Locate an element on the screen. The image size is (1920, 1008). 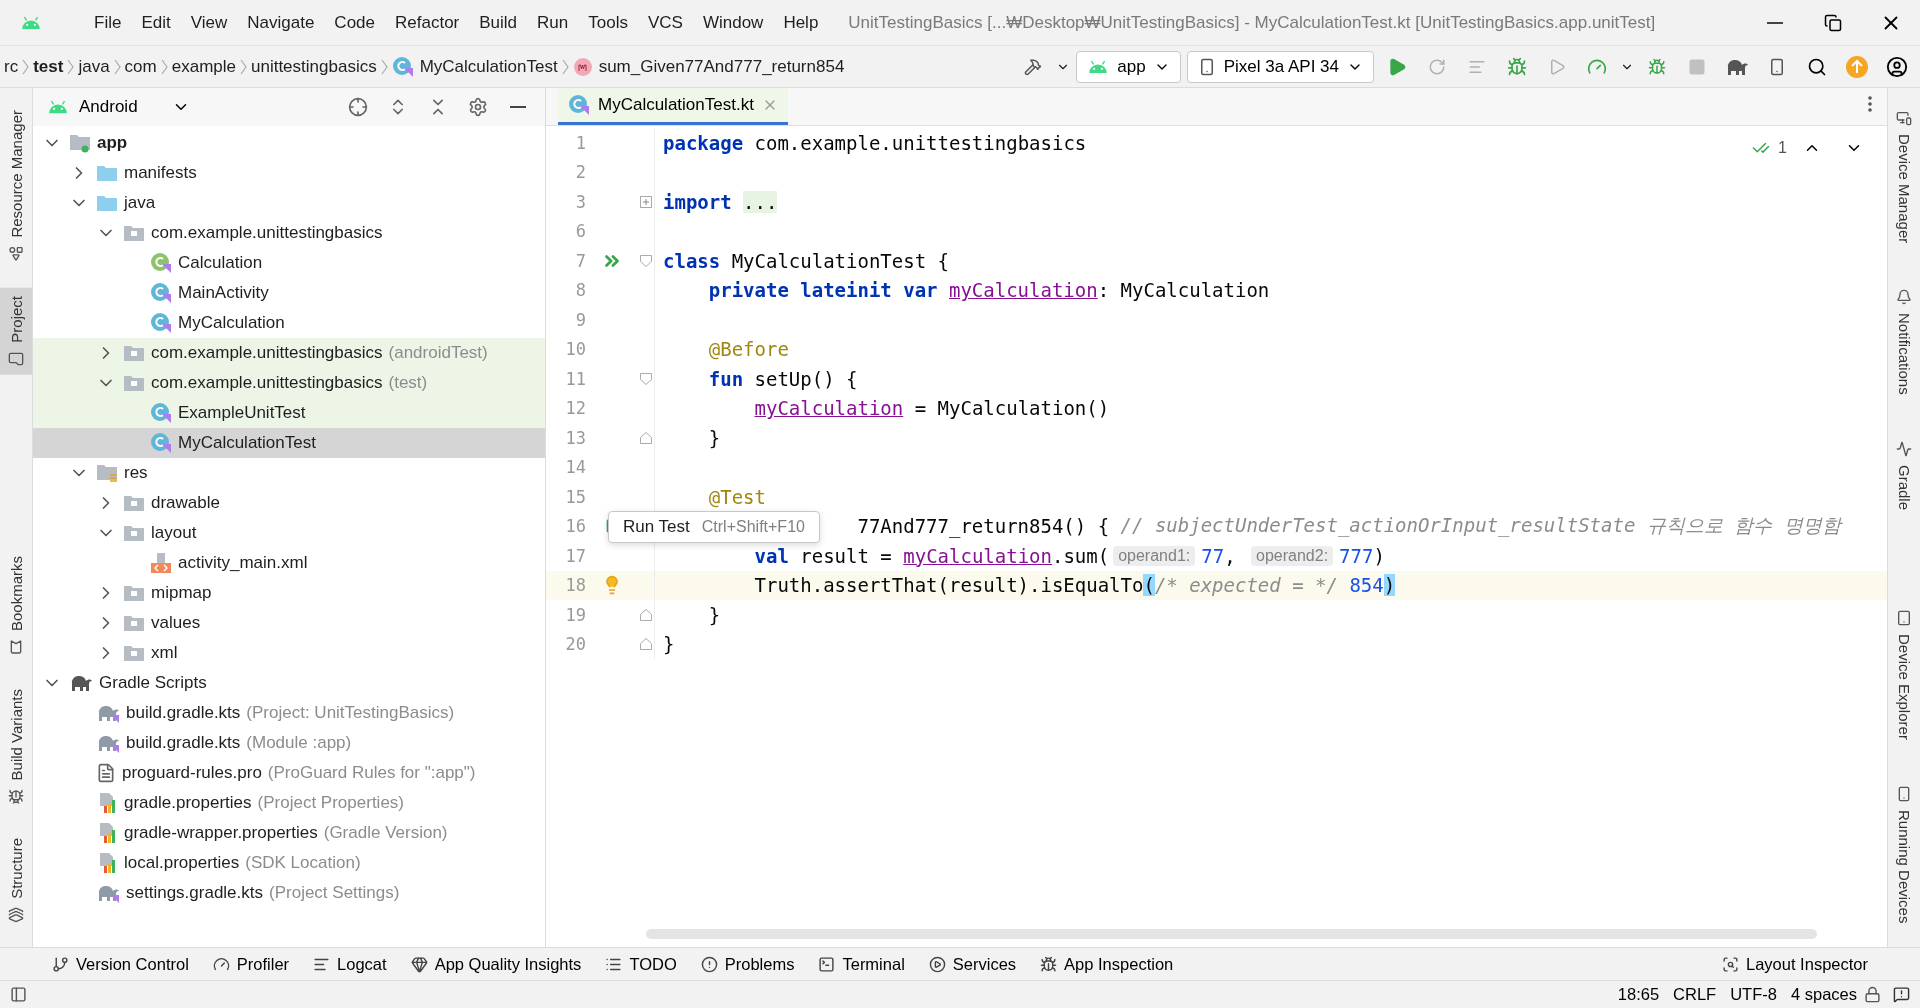
tree-item: build.gradle.kts (Project: UnitTestingBasics) is located at coordinates (289, 713).